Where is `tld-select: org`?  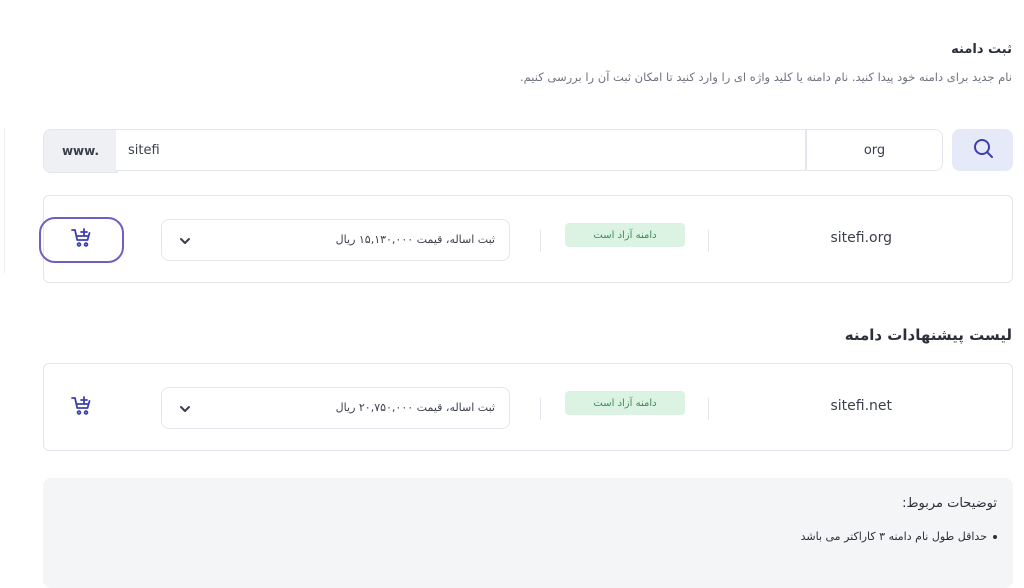 tld-select: org is located at coordinates (874, 150).